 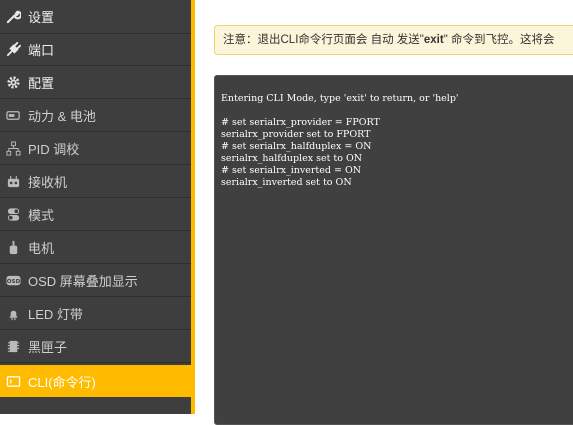 What do you see at coordinates (62, 116) in the screenshot?
I see `sidebar-item-label: 动力 & 电池` at bounding box center [62, 116].